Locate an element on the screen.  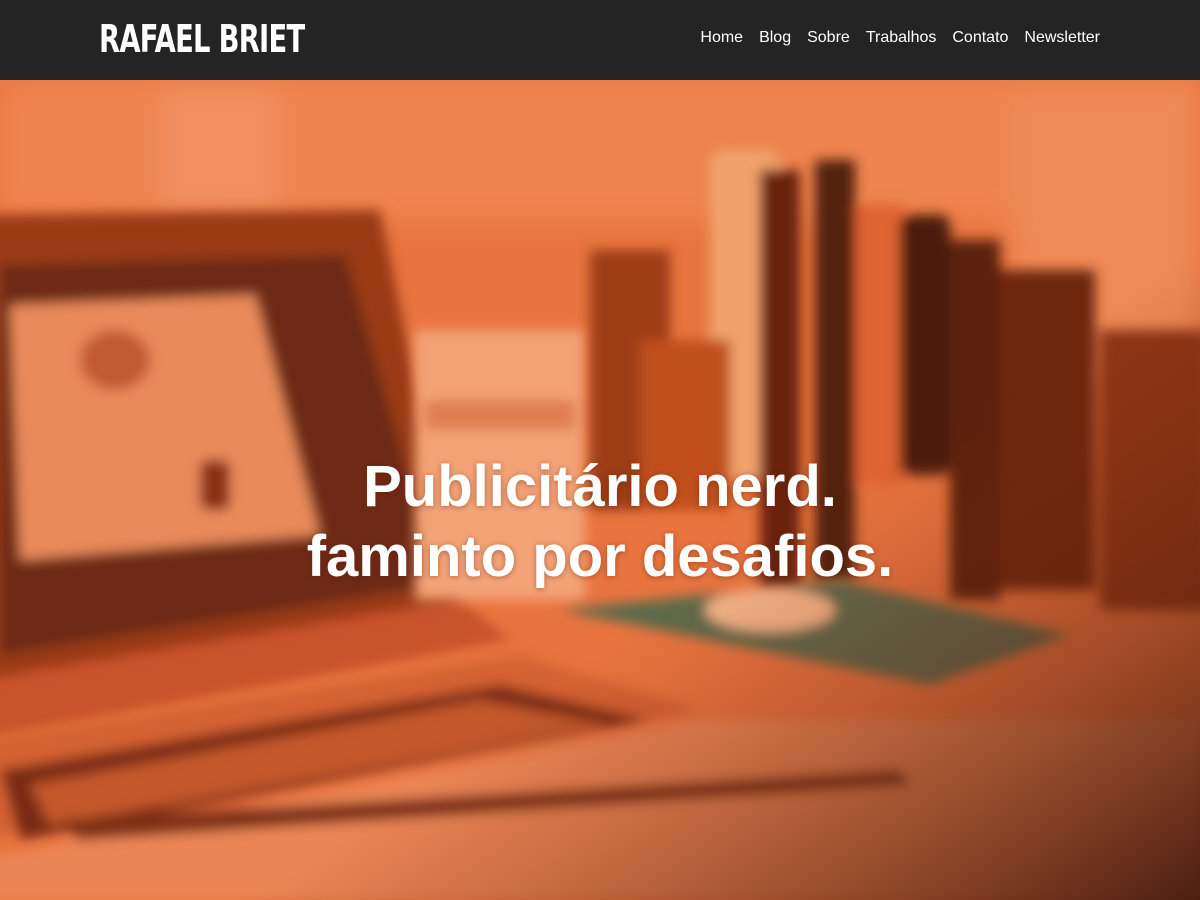
site-logo: RAFAEL BRIET is located at coordinates (202, 39).